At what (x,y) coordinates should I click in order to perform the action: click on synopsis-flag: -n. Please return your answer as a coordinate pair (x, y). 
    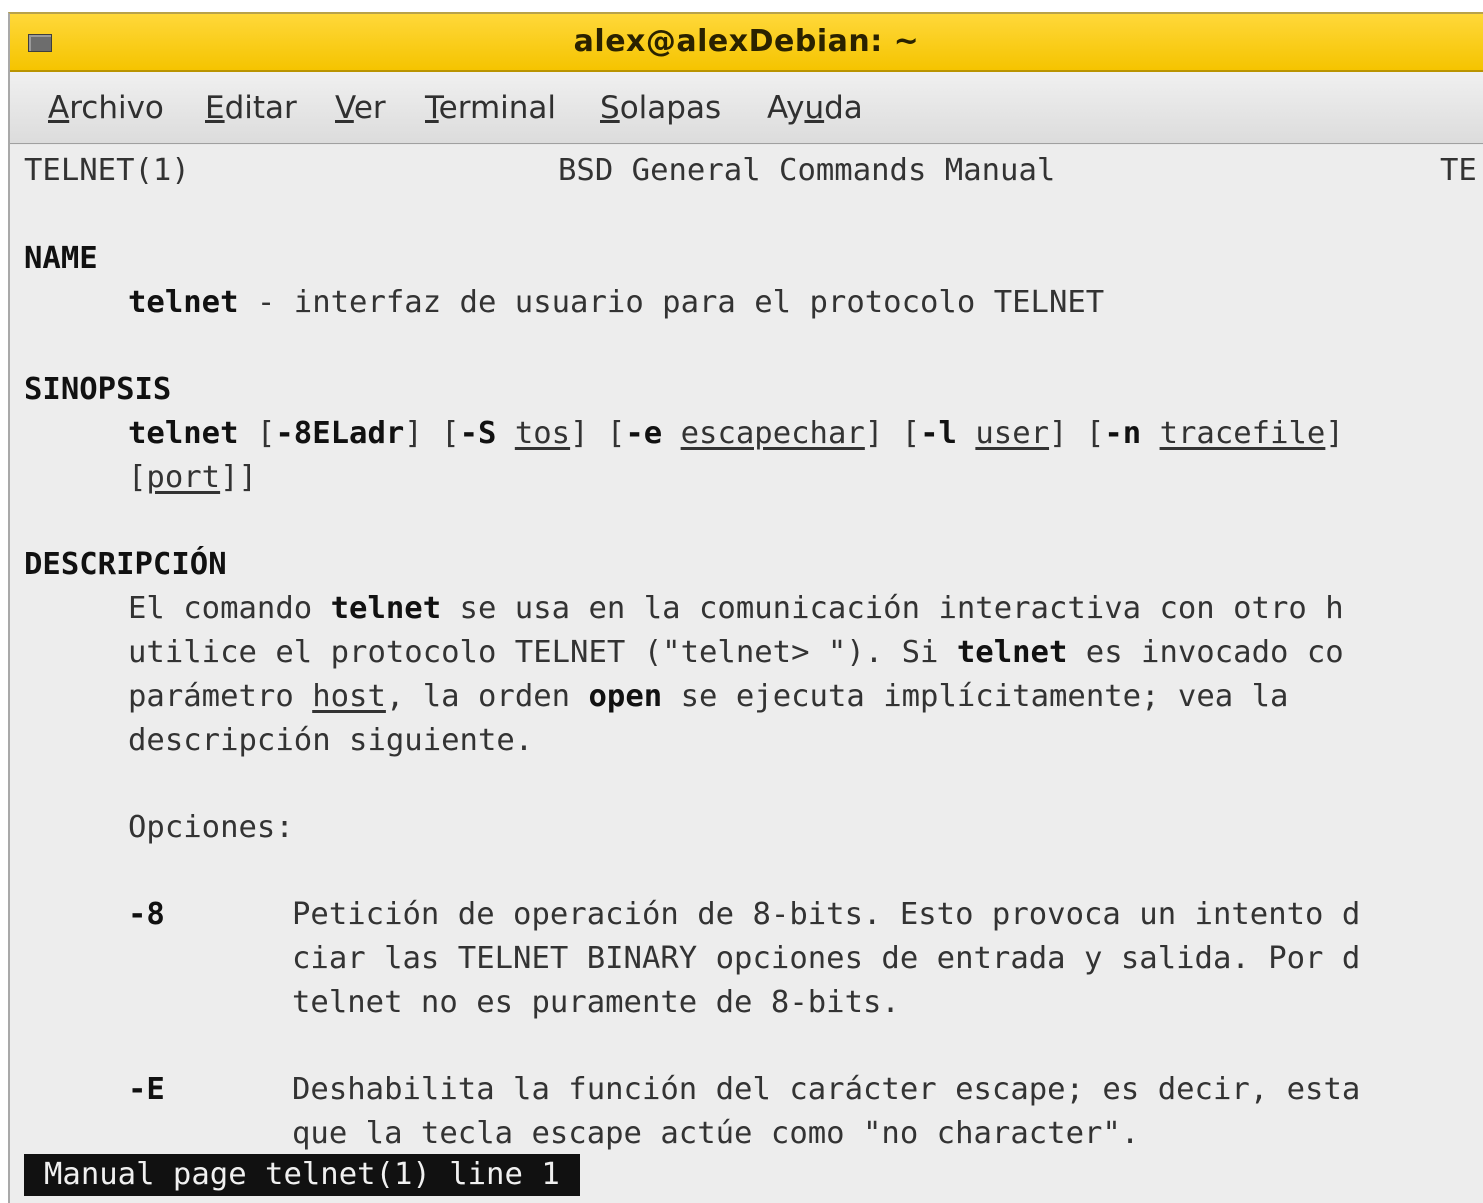
    Looking at the image, I should click on (1123, 433).